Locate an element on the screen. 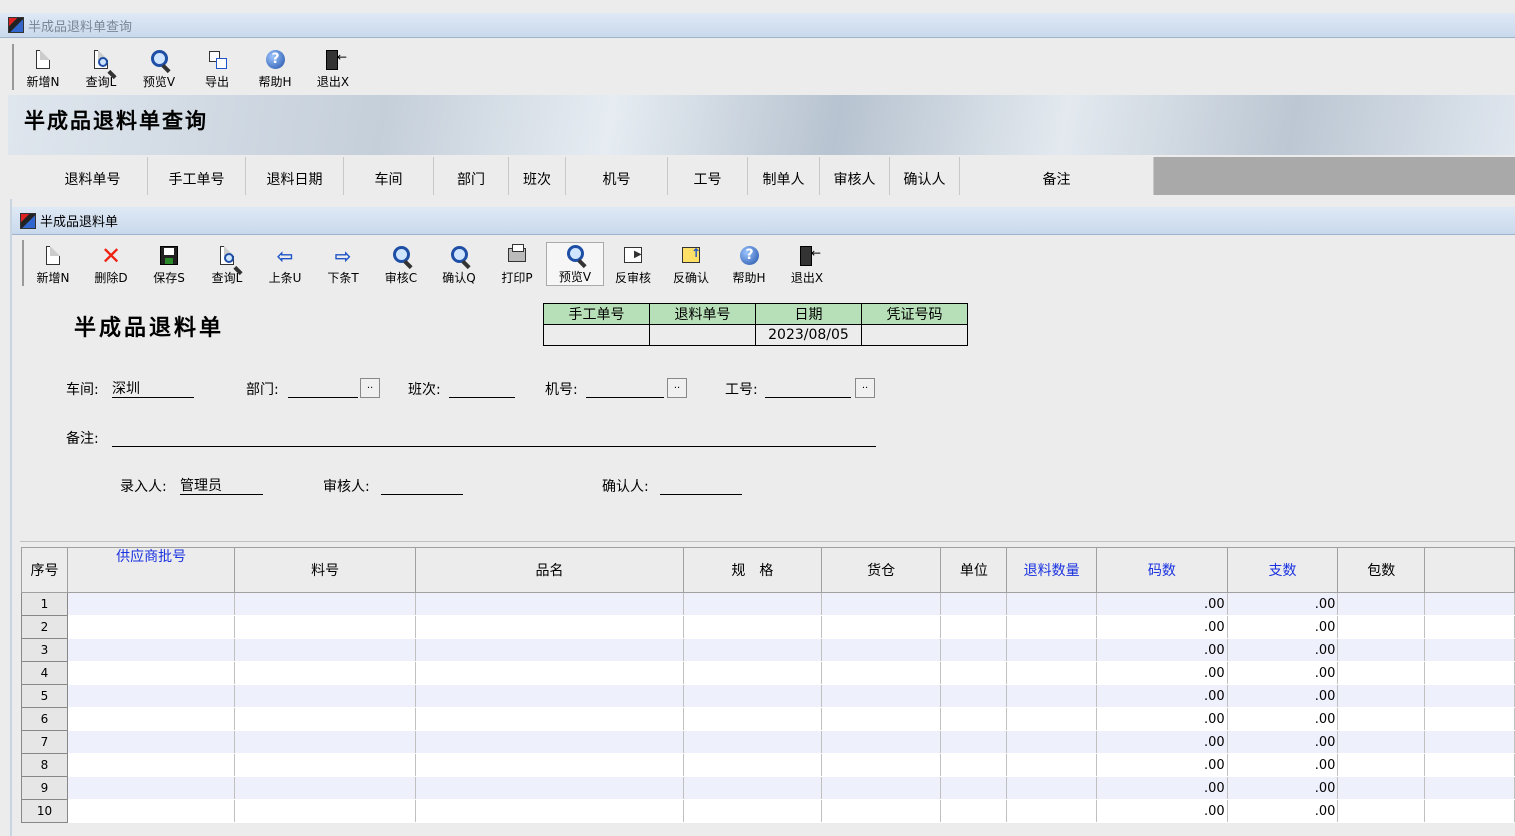 The width and height of the screenshot is (1515, 836). grid-column-header: 供应商批号 is located at coordinates (151, 570).